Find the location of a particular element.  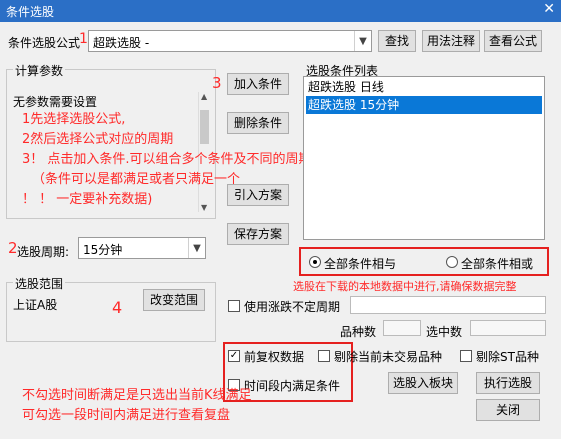

params-group-label: 计算参数 is located at coordinates (39, 70).